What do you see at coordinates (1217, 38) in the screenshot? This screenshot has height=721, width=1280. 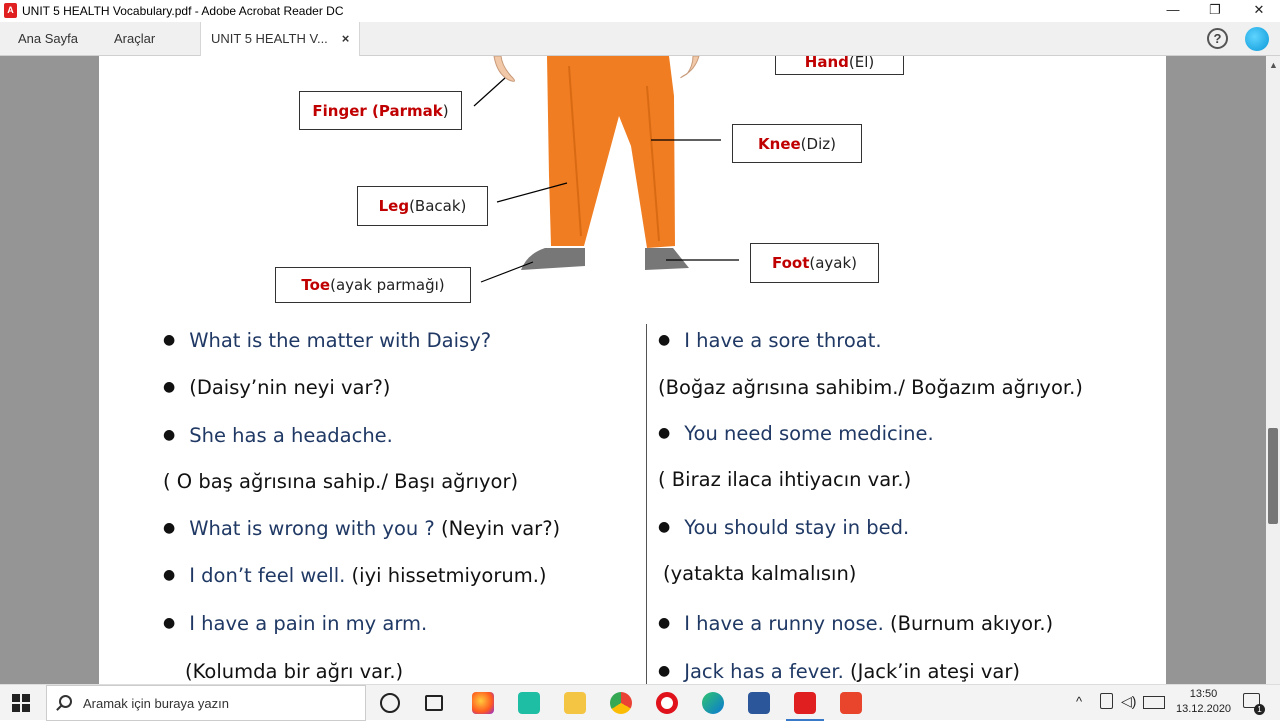 I see `help-icon: ?` at bounding box center [1217, 38].